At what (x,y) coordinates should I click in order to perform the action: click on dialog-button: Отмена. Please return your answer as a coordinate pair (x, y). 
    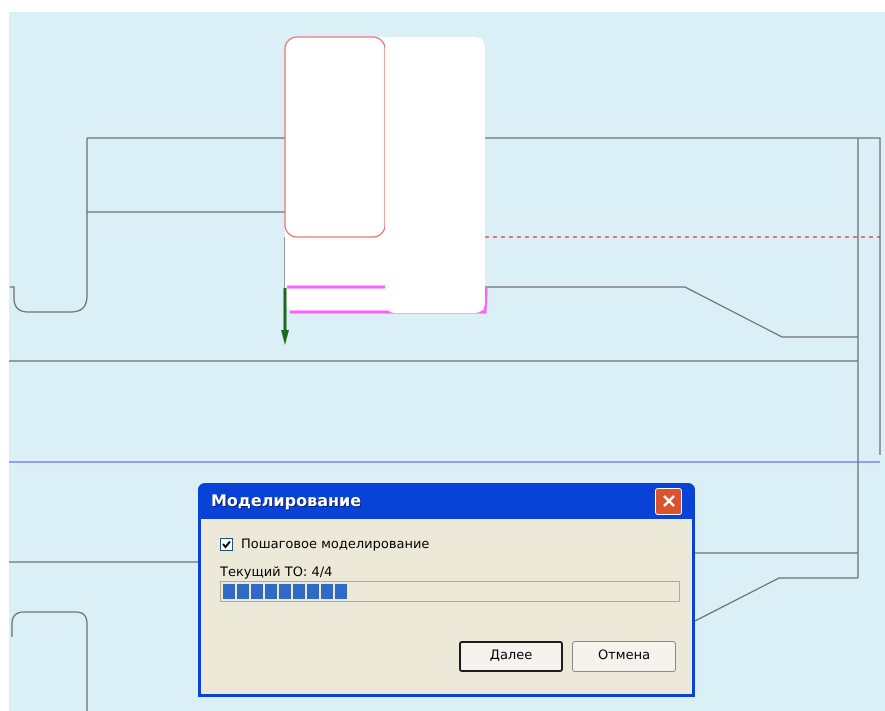
    Looking at the image, I should click on (624, 656).